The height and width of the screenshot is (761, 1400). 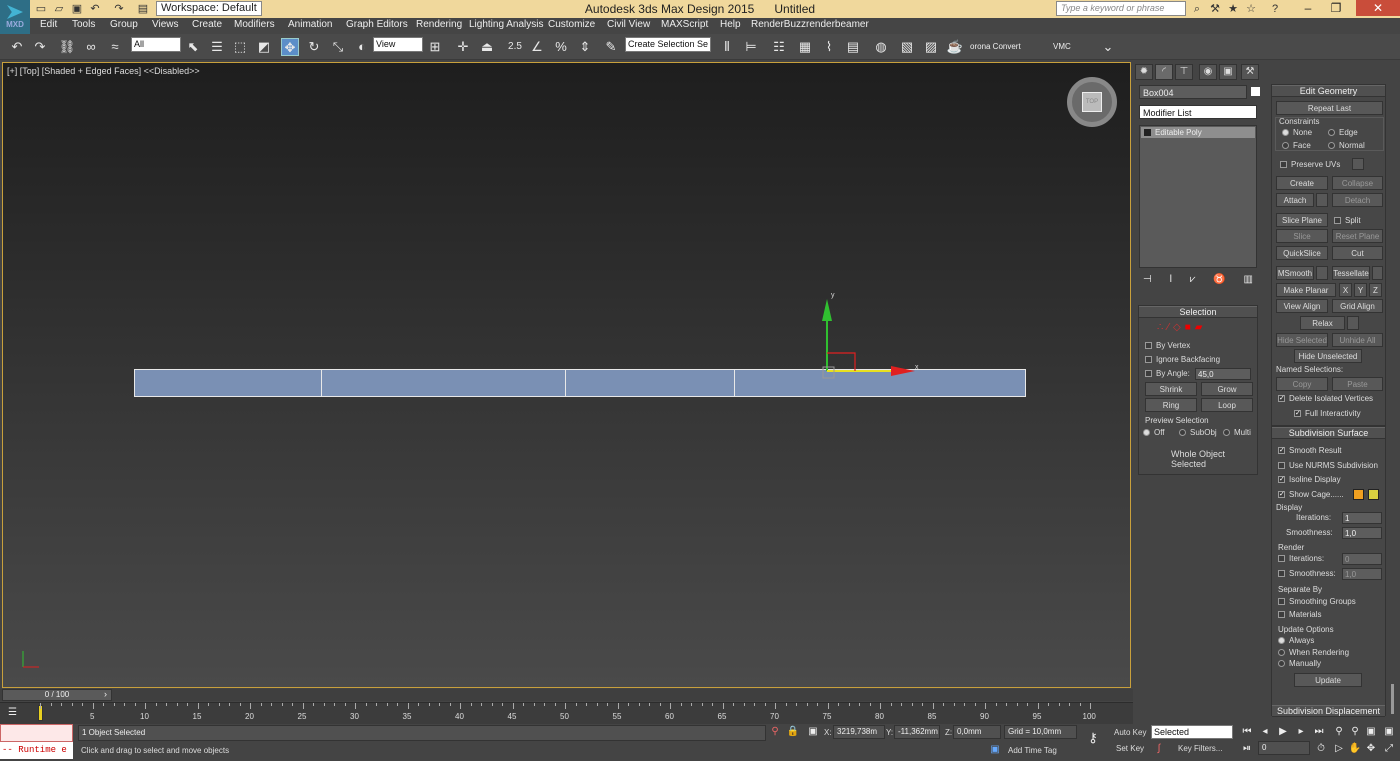 I want to click on mirror-icon: ⫴, so click(x=727, y=47).